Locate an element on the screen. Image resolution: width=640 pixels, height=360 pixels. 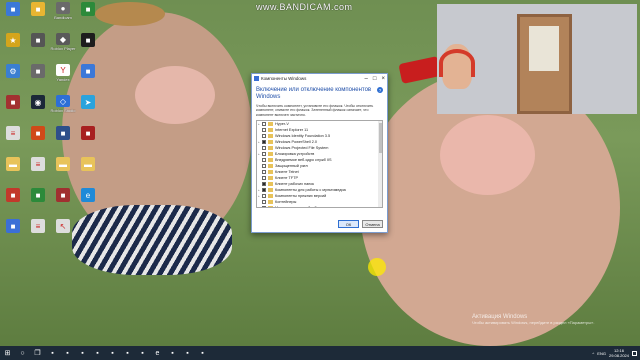
clock: 12:16 29.08.2024 is located at coordinates (619, 353).